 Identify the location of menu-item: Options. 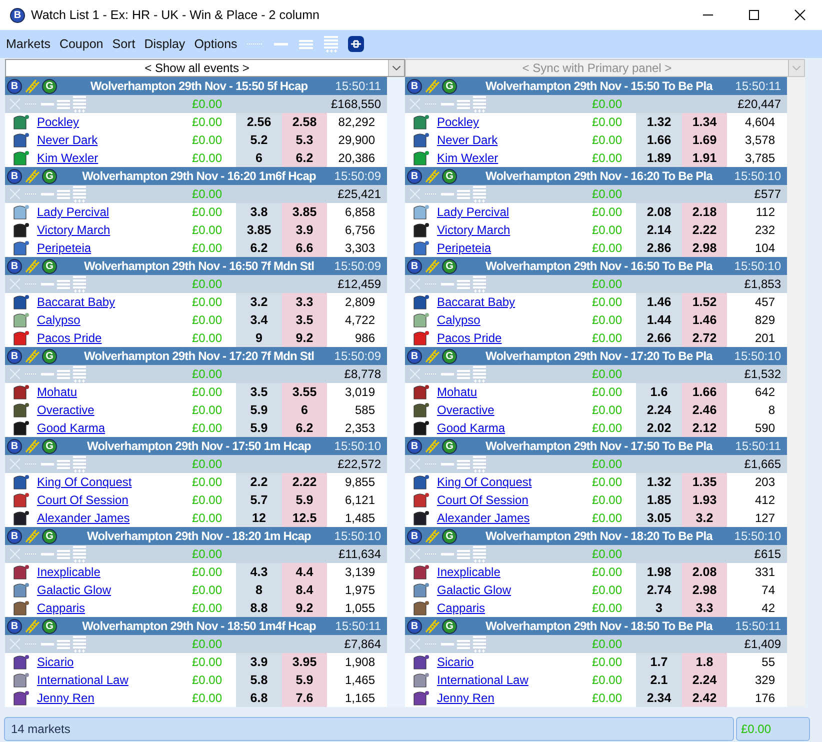
(216, 44).